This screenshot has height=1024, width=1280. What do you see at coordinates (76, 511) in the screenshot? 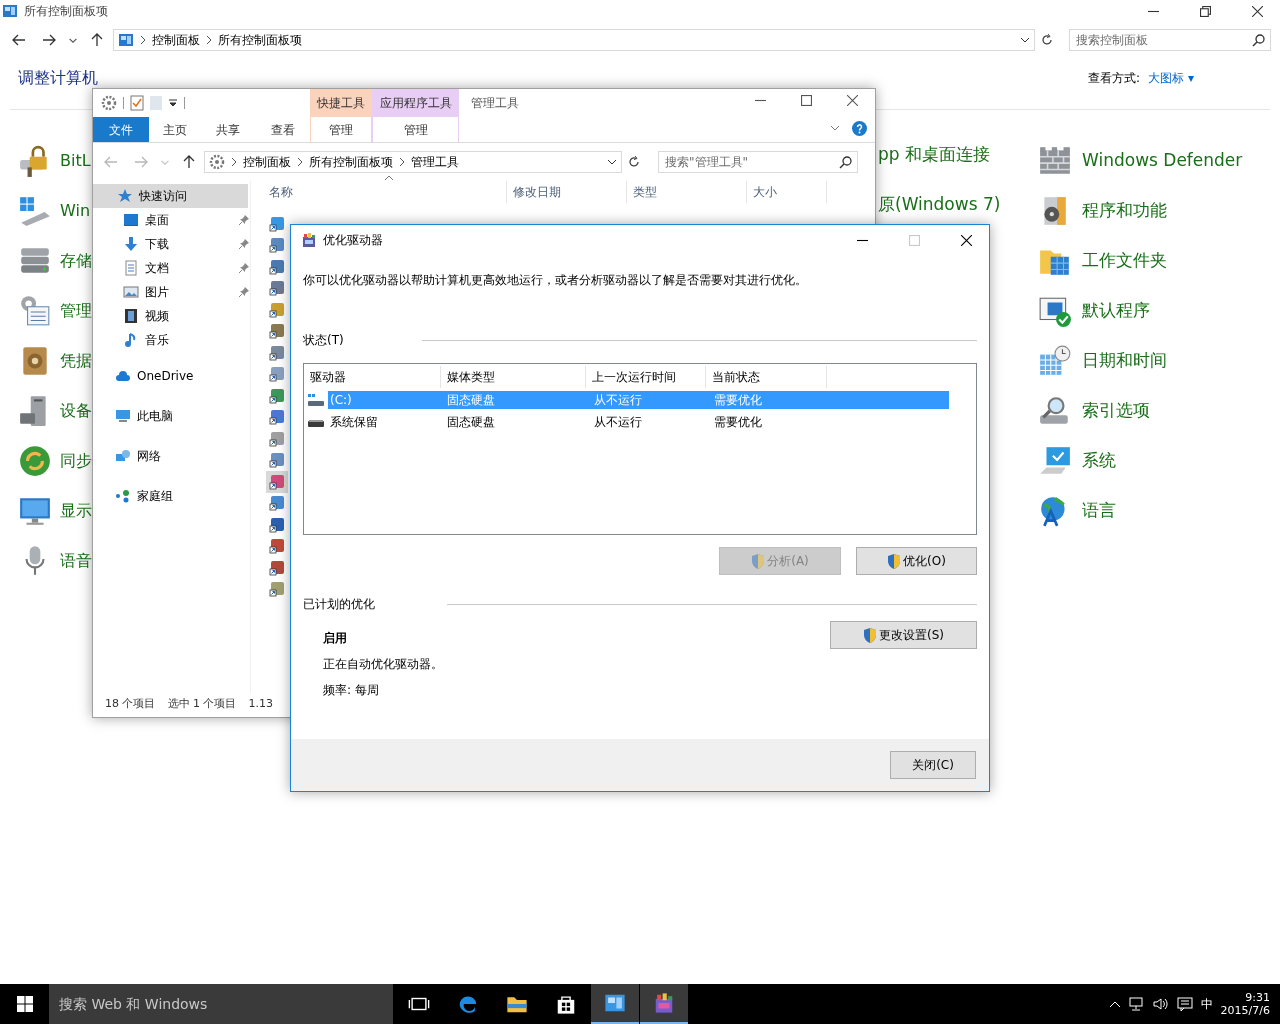
I see `control-panel-link: 显示` at bounding box center [76, 511].